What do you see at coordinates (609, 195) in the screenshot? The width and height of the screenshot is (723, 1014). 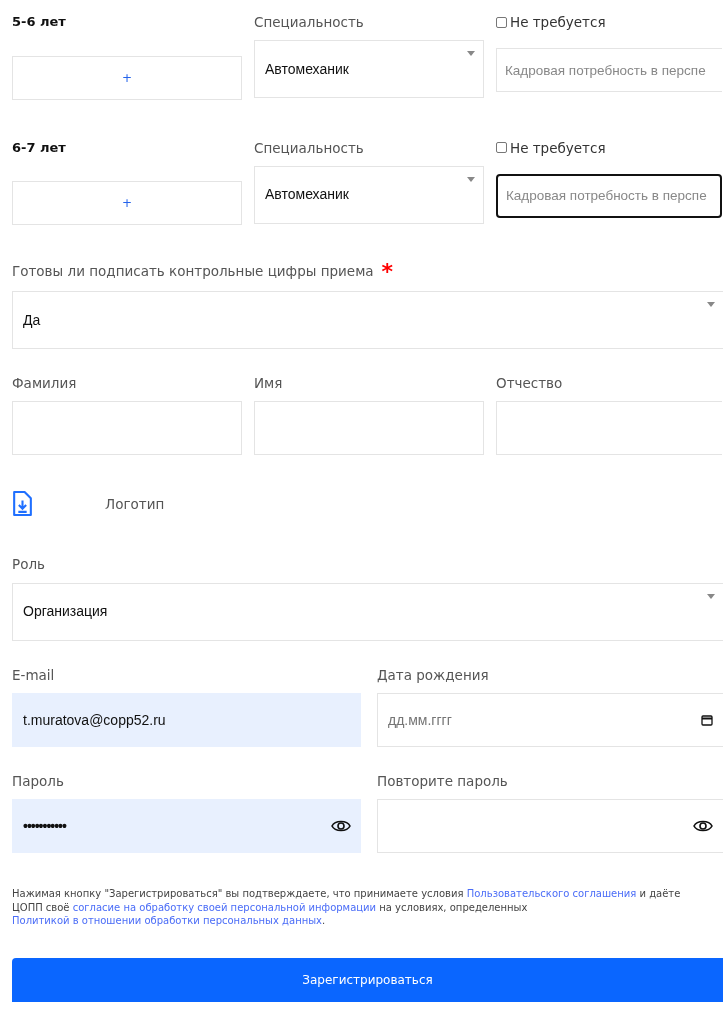 I see `staffing-need-field: Кадровая потребность в перспе` at bounding box center [609, 195].